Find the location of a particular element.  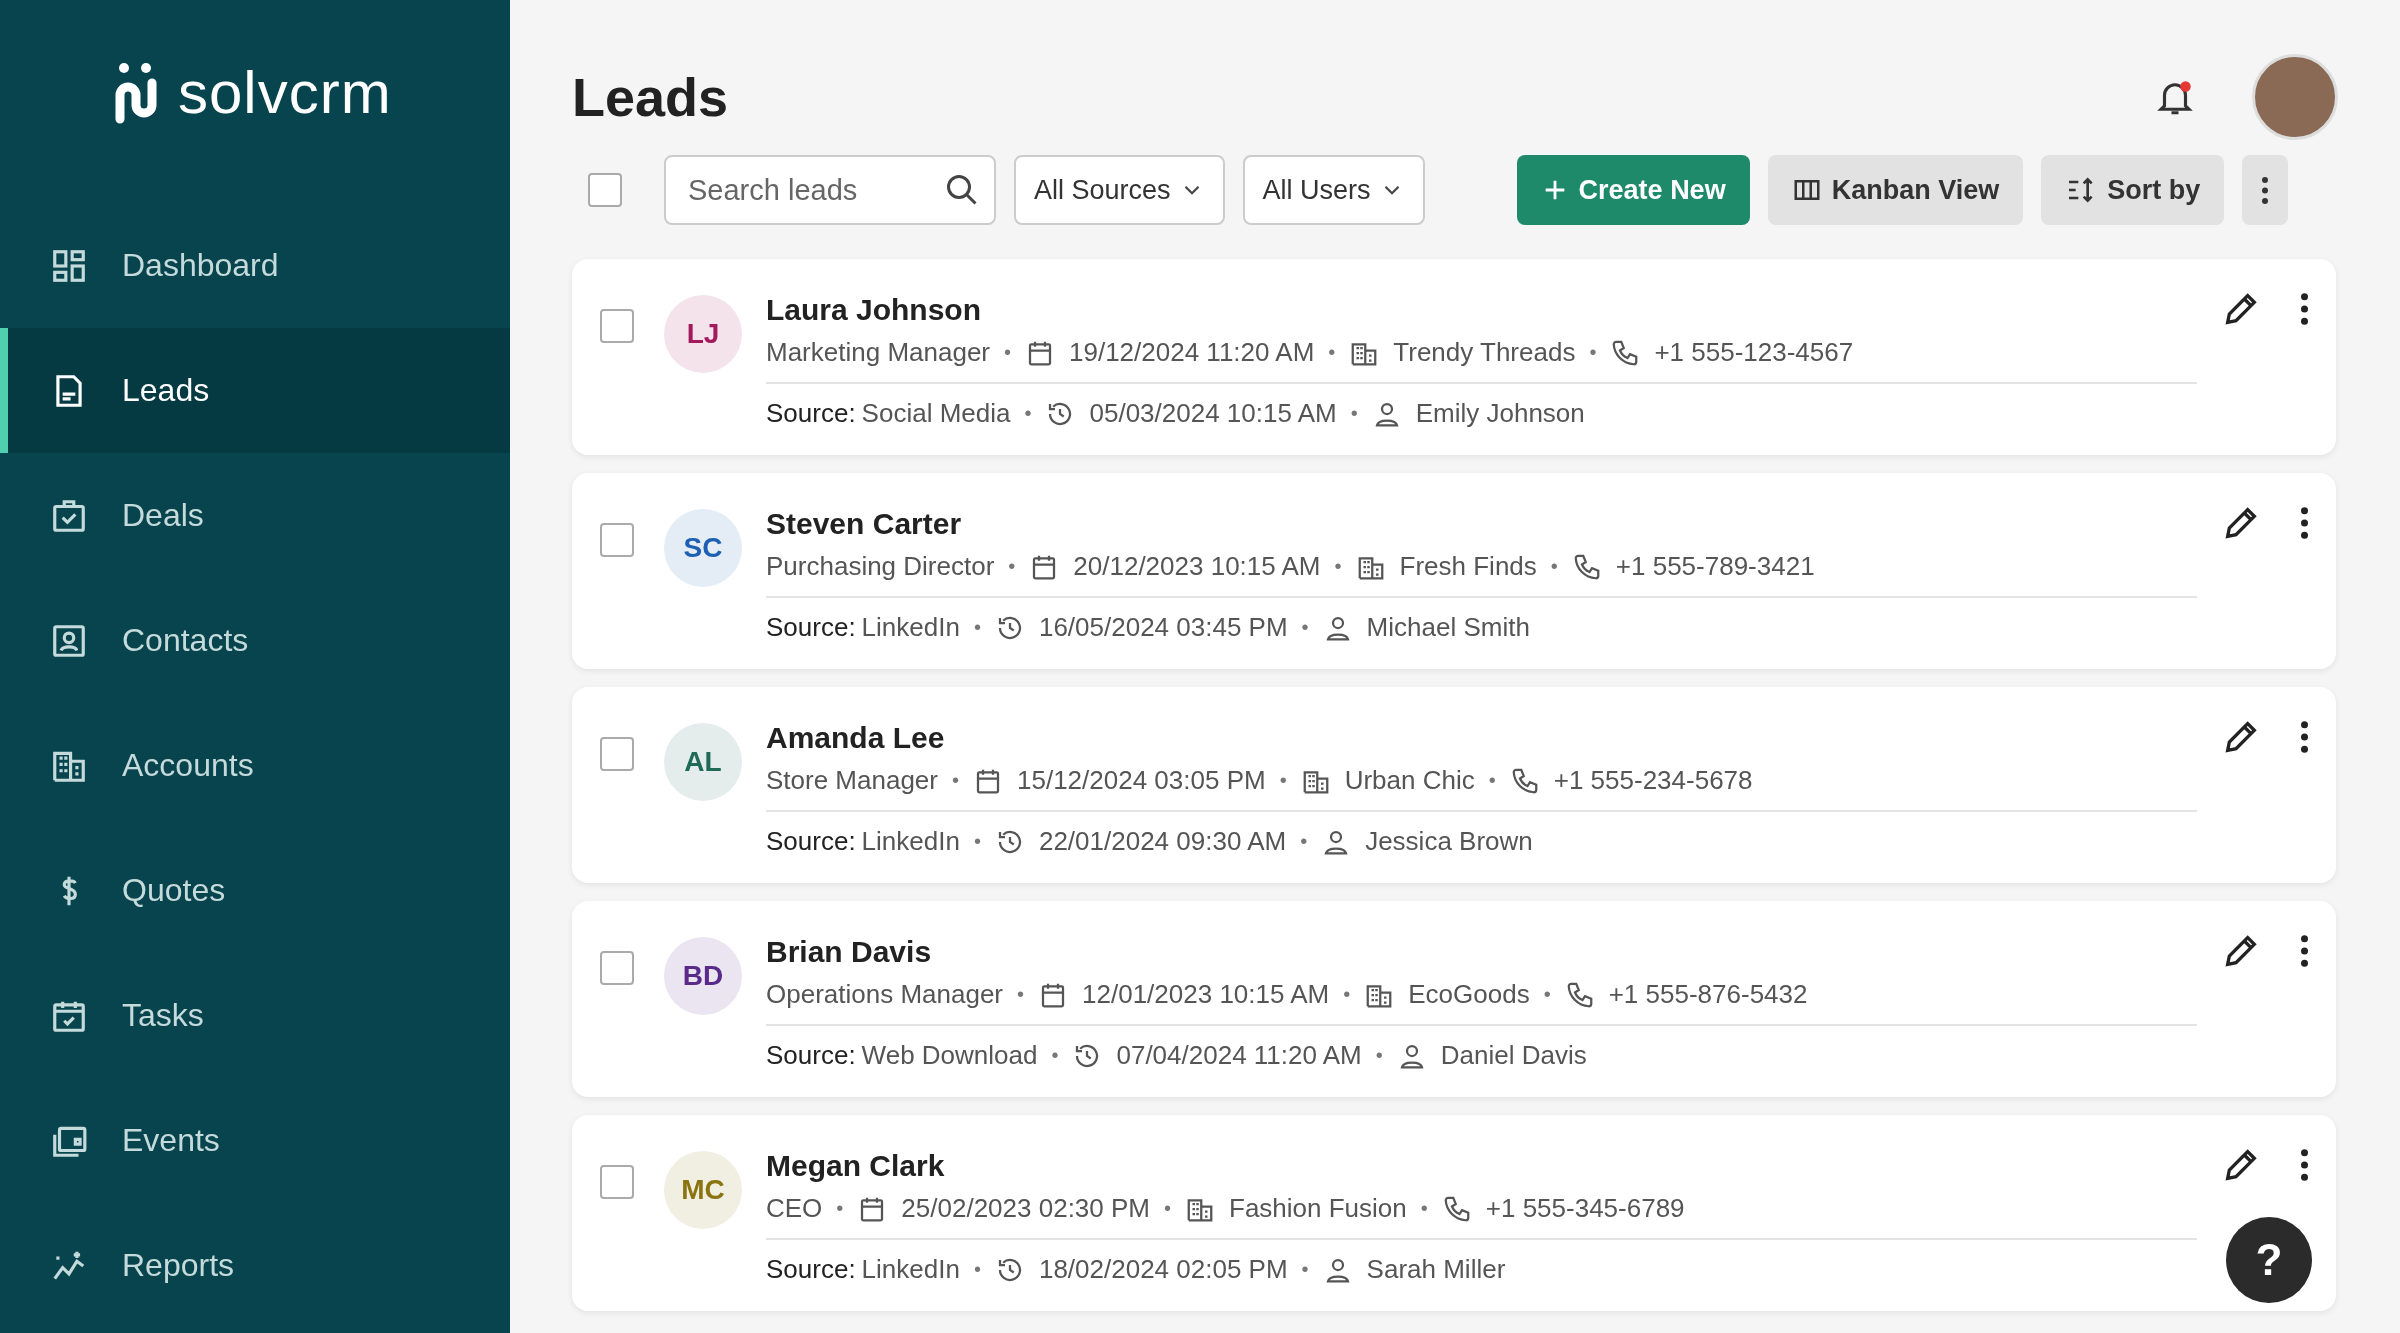

created-date: 19/12/2024 11:20 AM is located at coordinates (1192, 352).